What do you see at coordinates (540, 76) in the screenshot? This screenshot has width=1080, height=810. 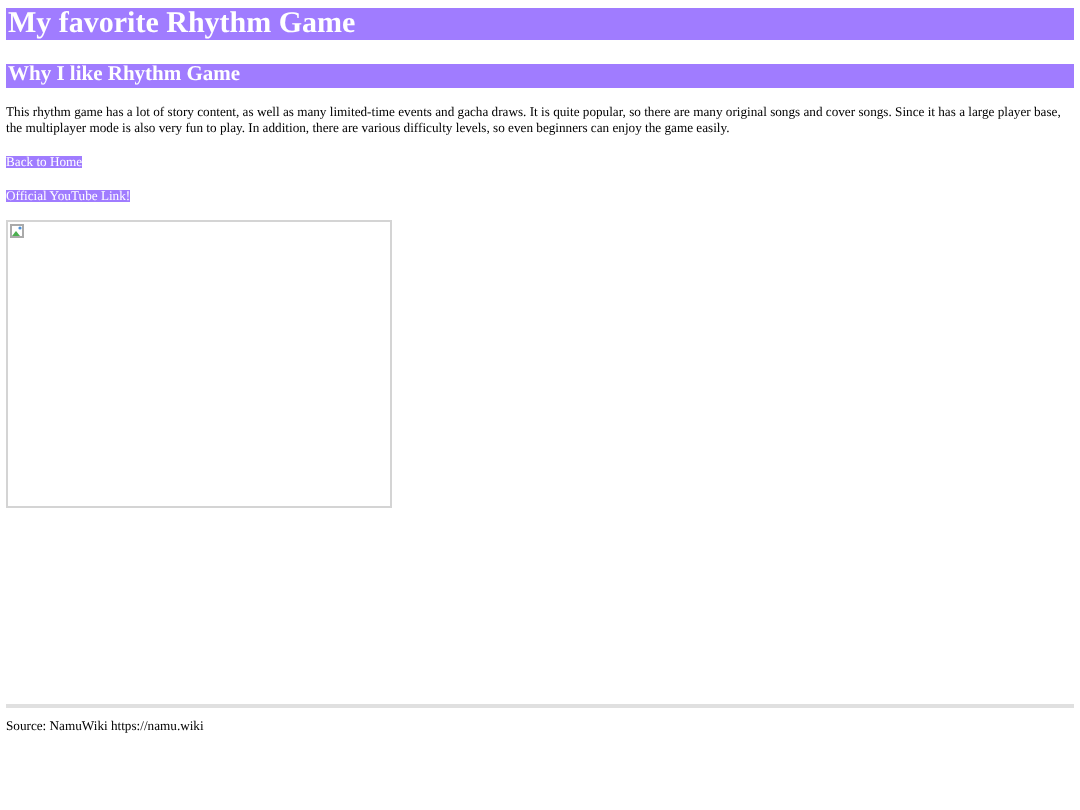 I see `section-heading: Why I like Rhythm Game` at bounding box center [540, 76].